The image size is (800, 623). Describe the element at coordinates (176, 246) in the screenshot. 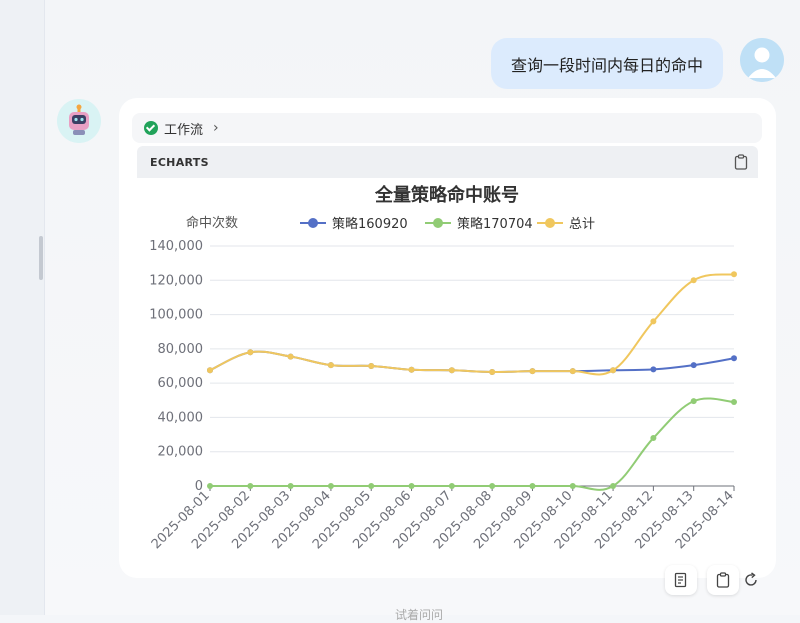

I see `y-tick-label: 140,000` at that location.